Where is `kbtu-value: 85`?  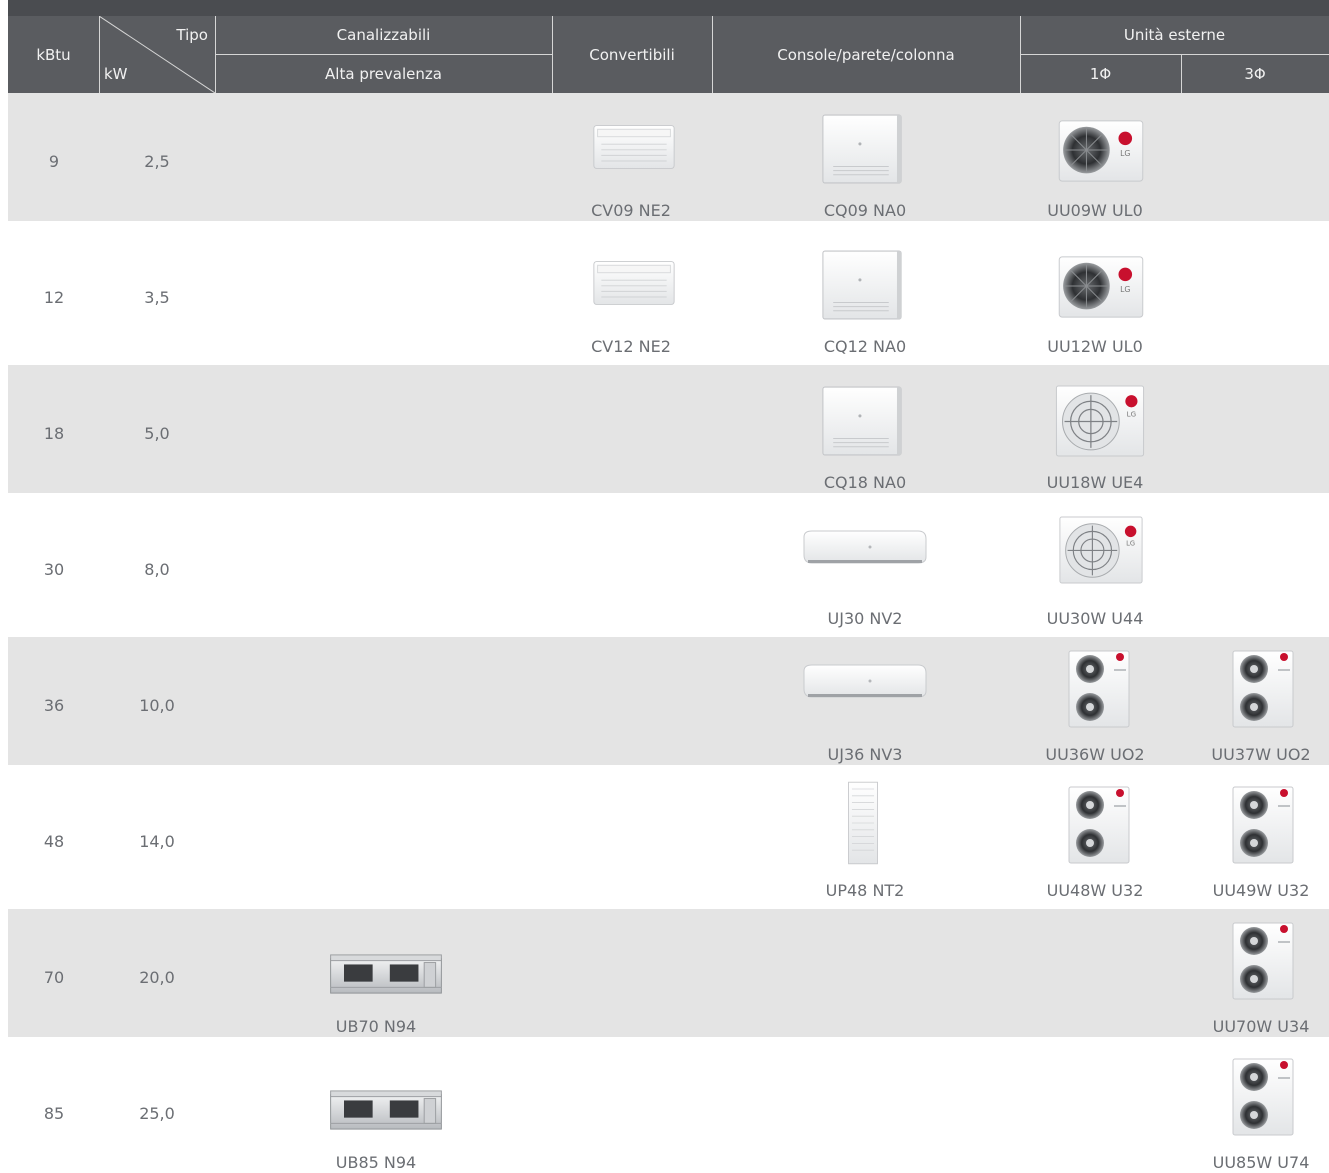 kbtu-value: 85 is located at coordinates (54, 1113).